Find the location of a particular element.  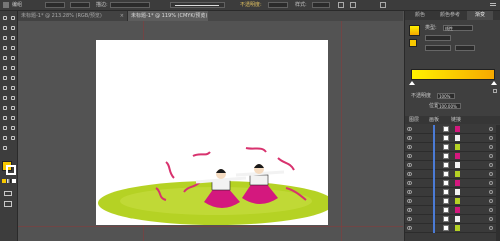

direct-selection-icon is located at coordinates (13, 18).